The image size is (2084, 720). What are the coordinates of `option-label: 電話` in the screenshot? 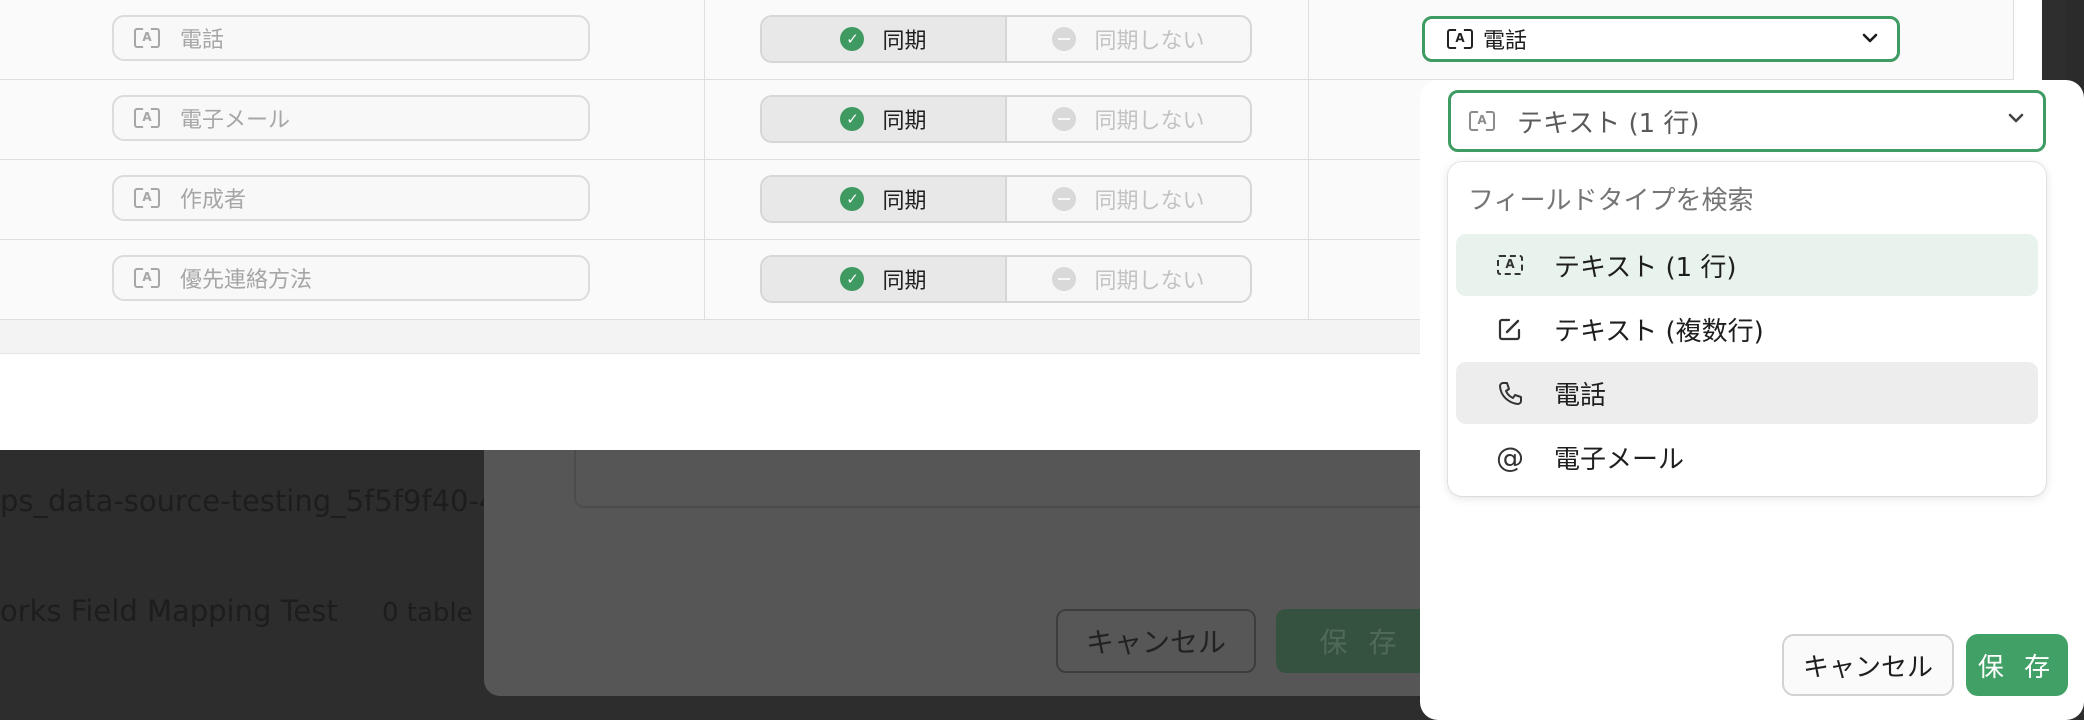 It's located at (1580, 395).